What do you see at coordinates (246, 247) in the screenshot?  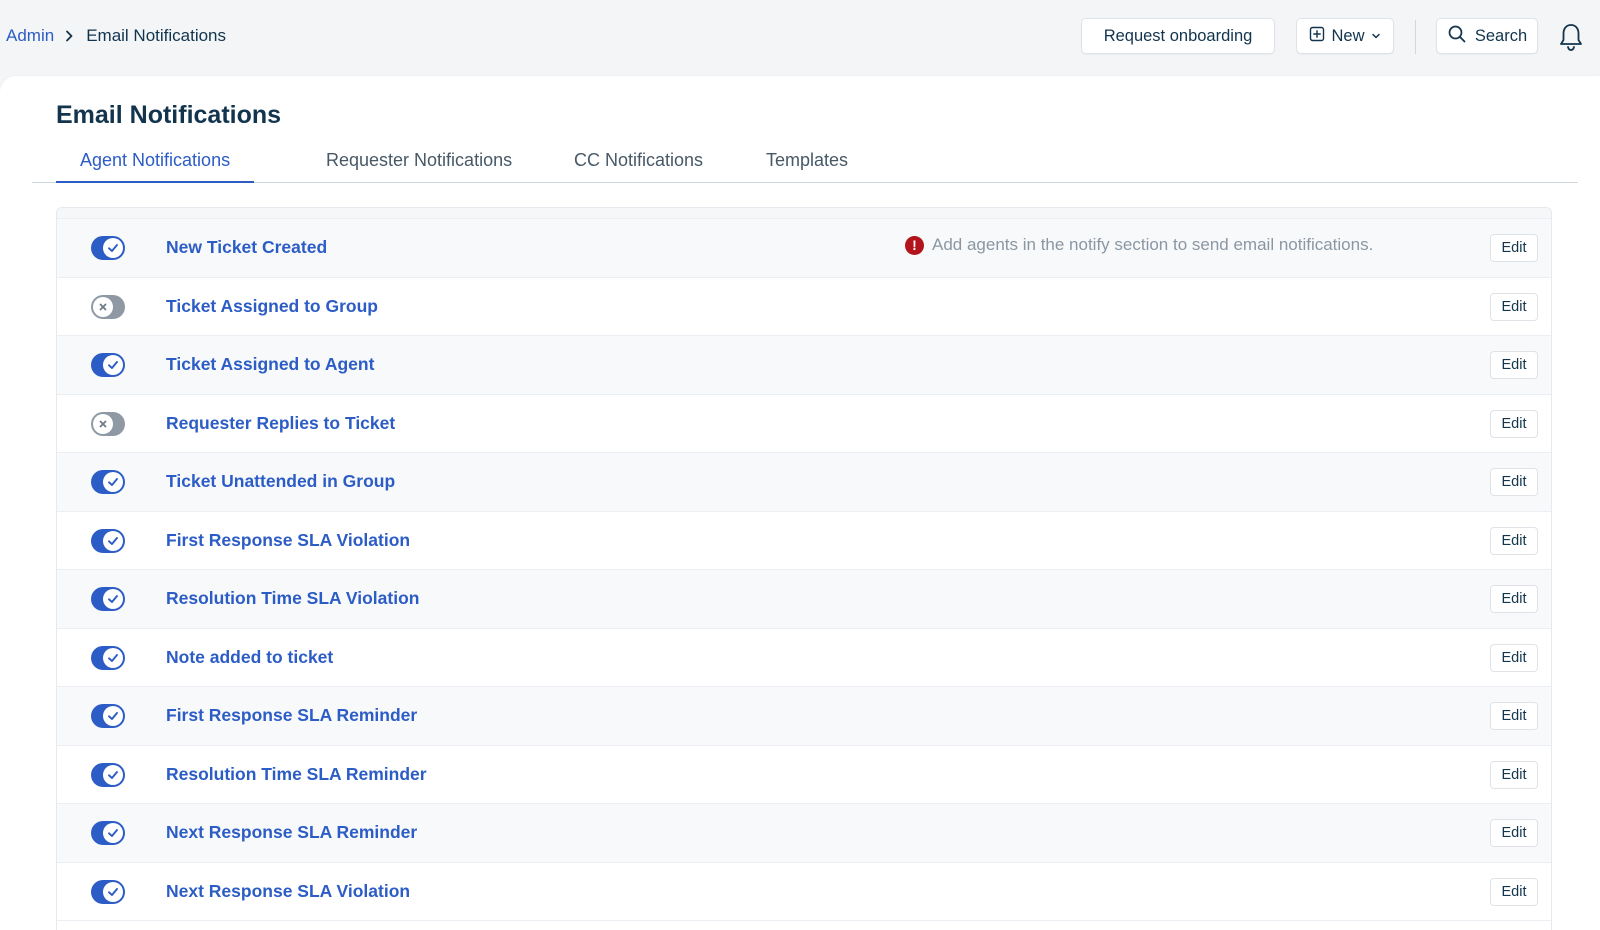 I see `notification-title-link: New Ticket Created` at bounding box center [246, 247].